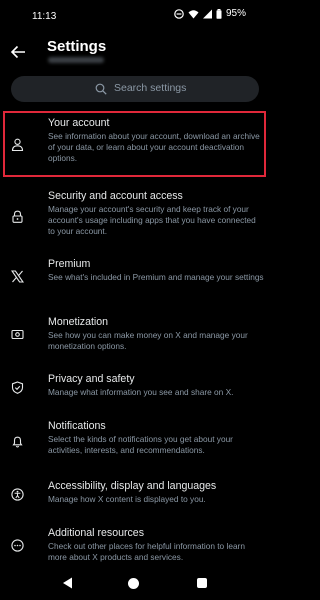 The width and height of the screenshot is (320, 600). I want to click on search-icon, so click(101, 89).